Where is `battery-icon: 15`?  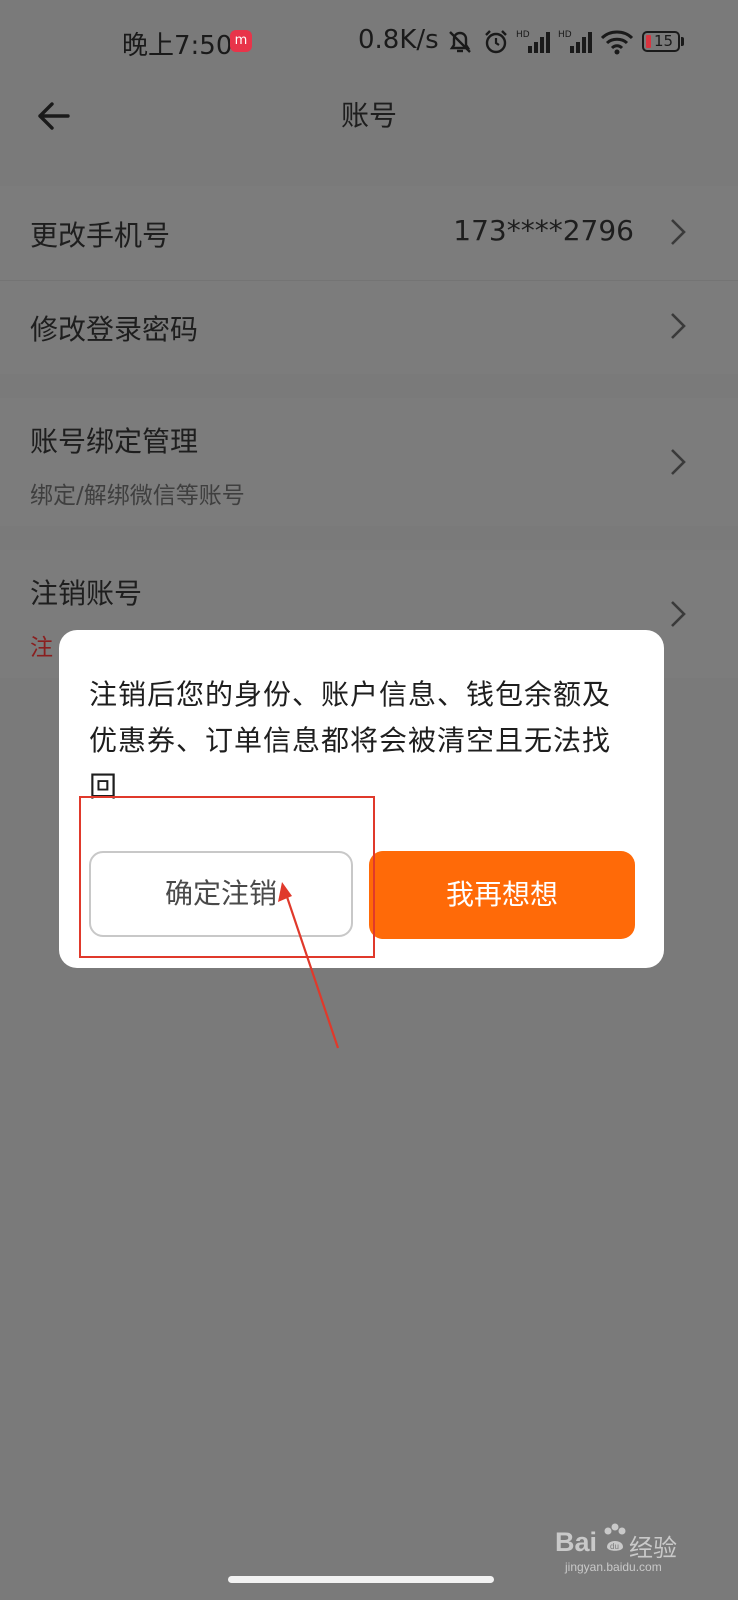
battery-icon: 15 is located at coordinates (661, 41).